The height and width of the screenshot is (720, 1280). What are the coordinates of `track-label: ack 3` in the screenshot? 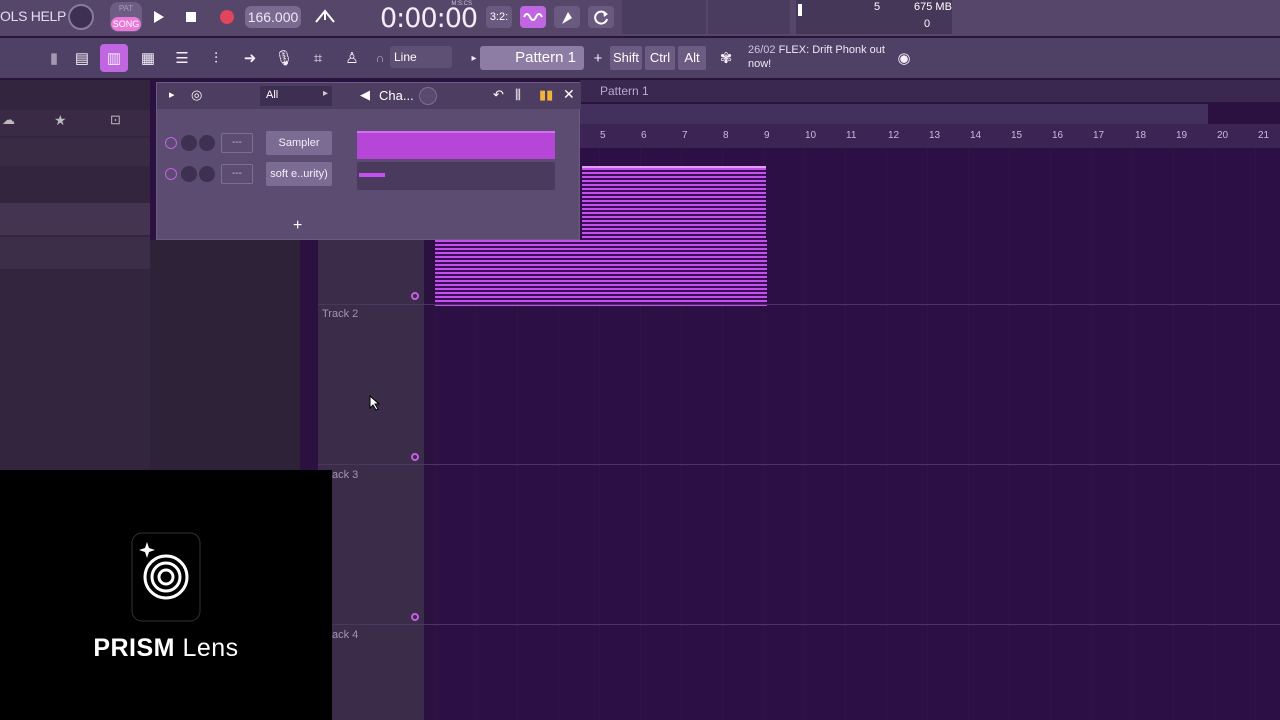 It's located at (345, 475).